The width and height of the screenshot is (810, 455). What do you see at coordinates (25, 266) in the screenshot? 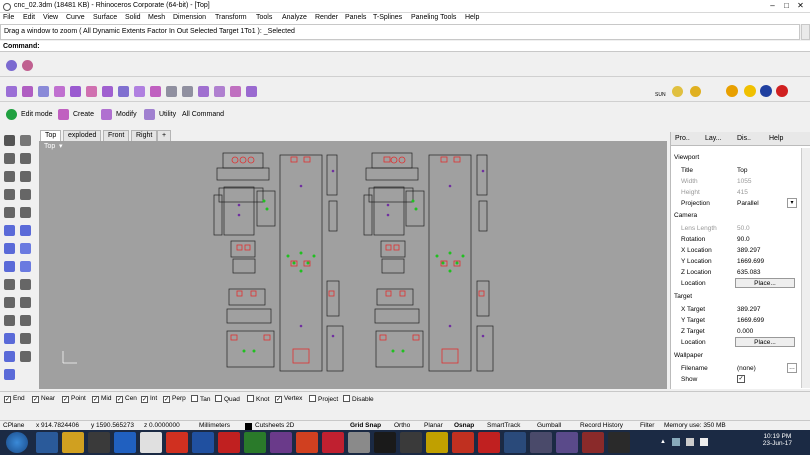
I see `boolean-icon` at bounding box center [25, 266].